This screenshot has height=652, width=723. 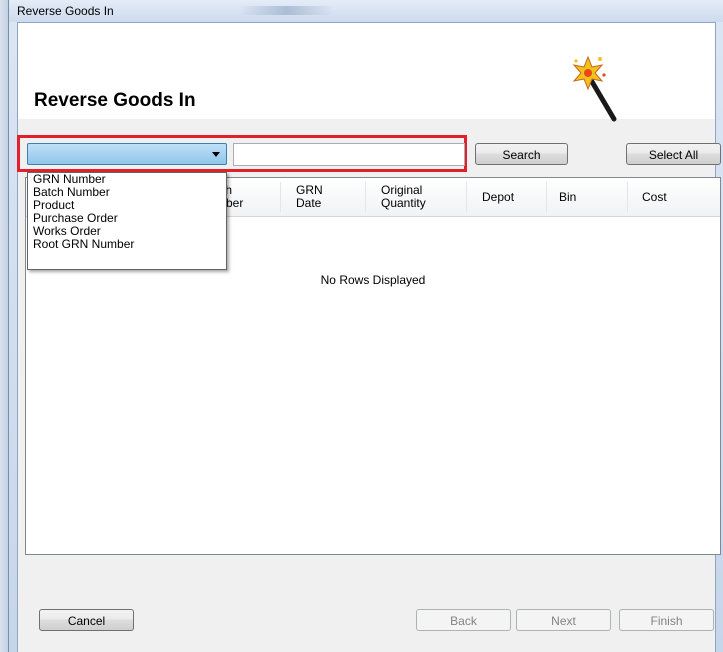 I want to click on magic-wand-icon, so click(x=594, y=88).